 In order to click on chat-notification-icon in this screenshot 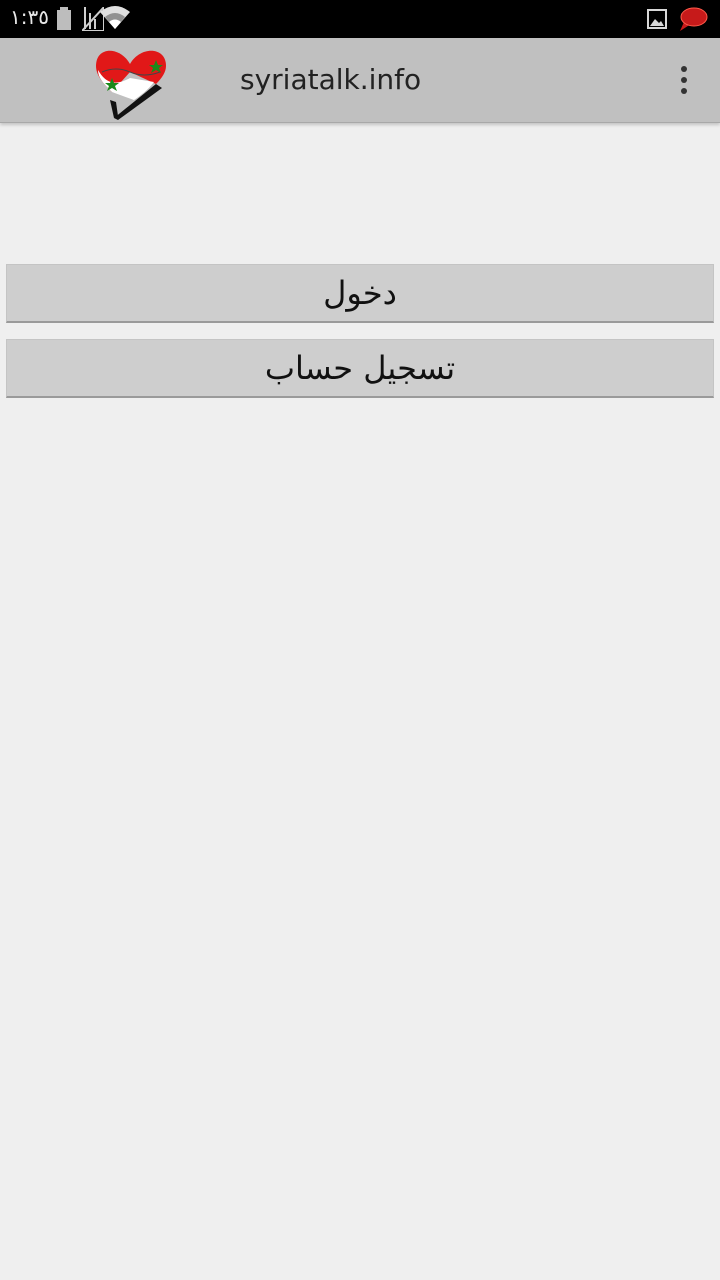, I will do `click(694, 19)`.